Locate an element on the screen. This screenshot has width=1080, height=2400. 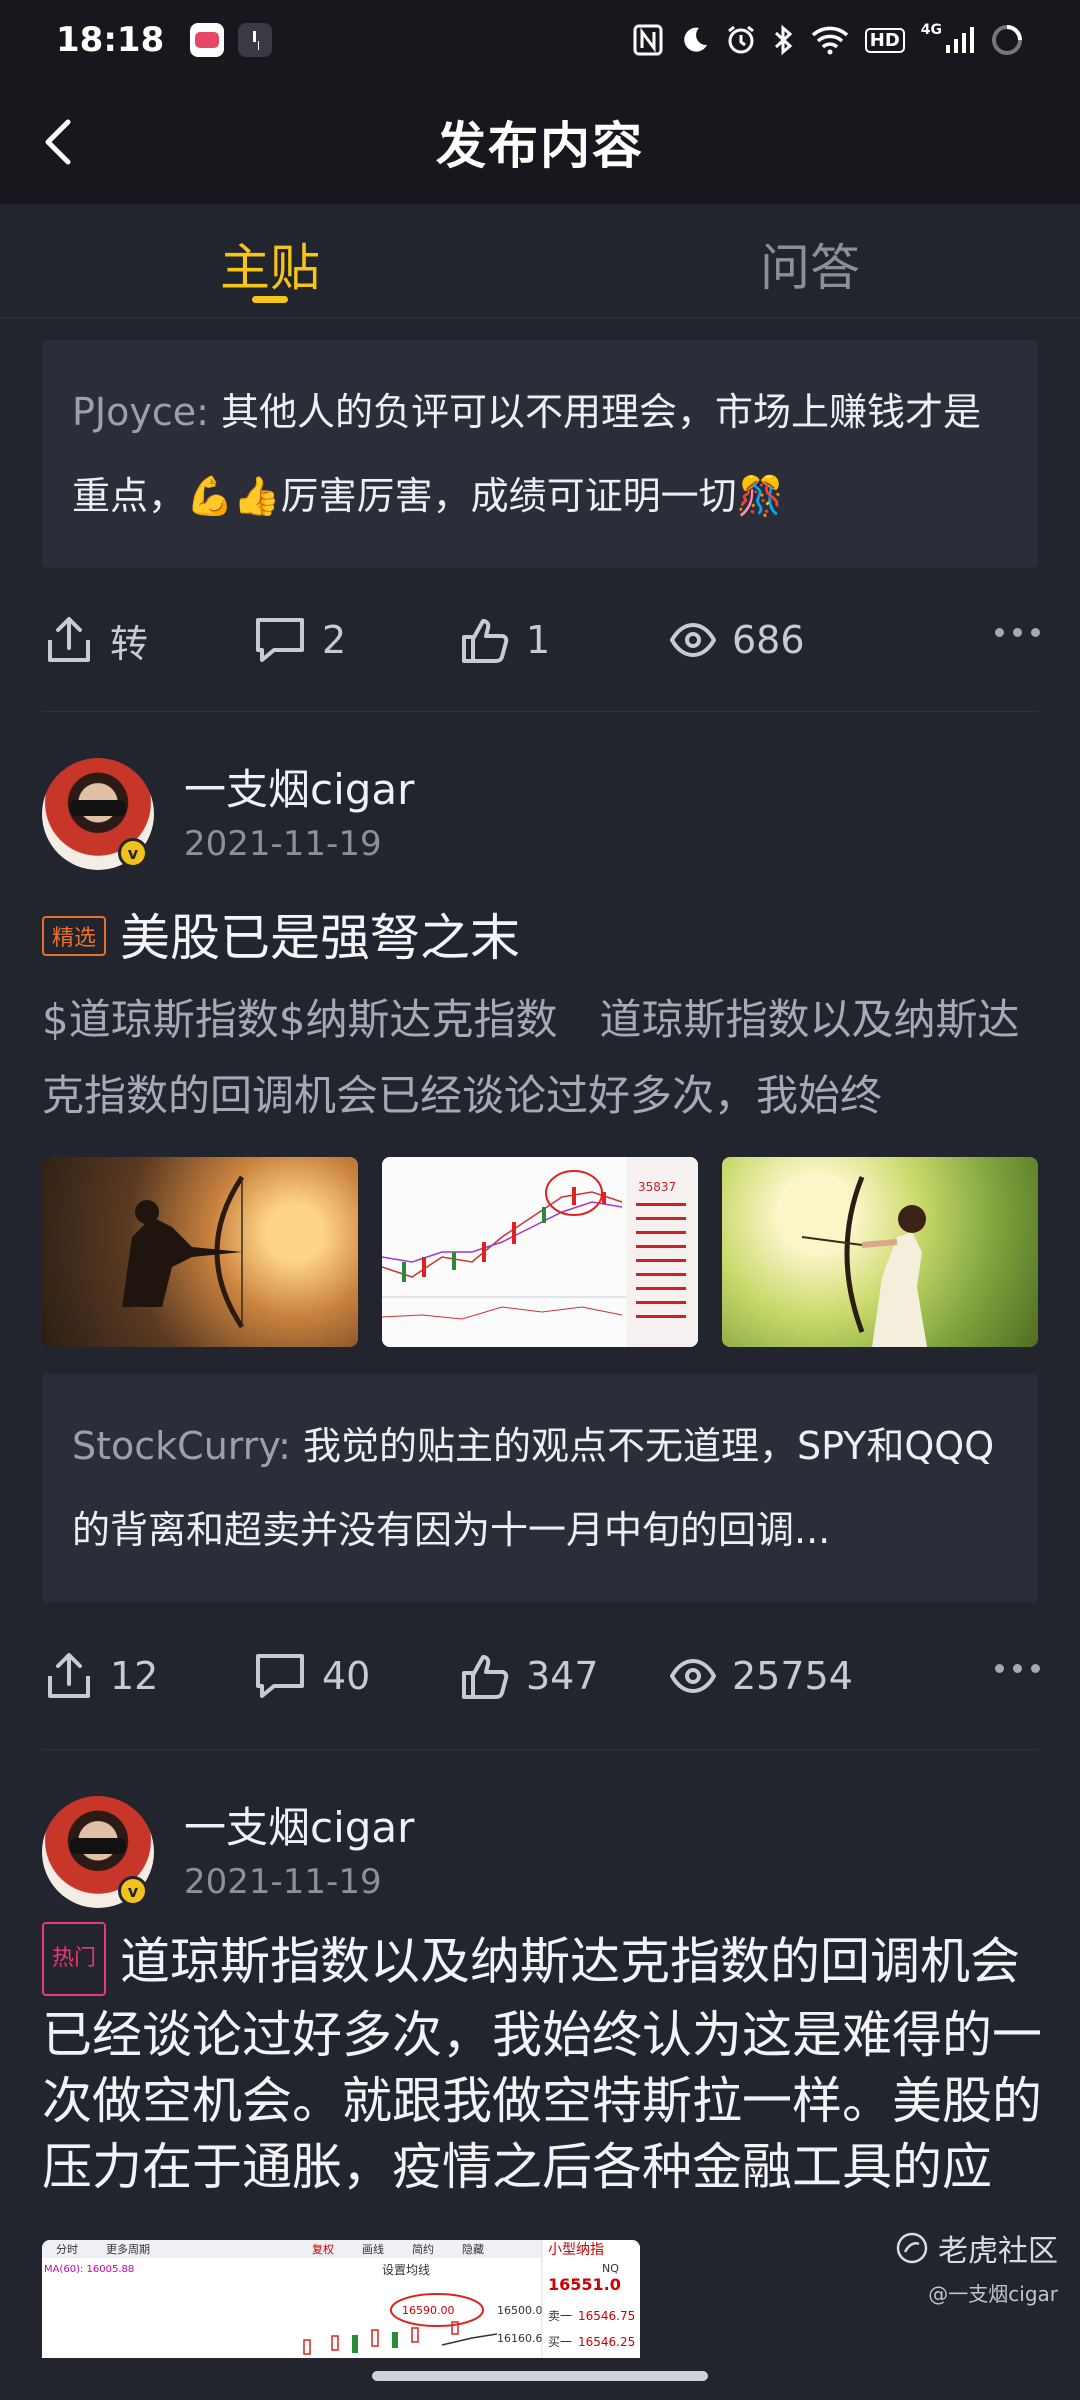
chart-level: 16500.0 is located at coordinates (520, 2310).